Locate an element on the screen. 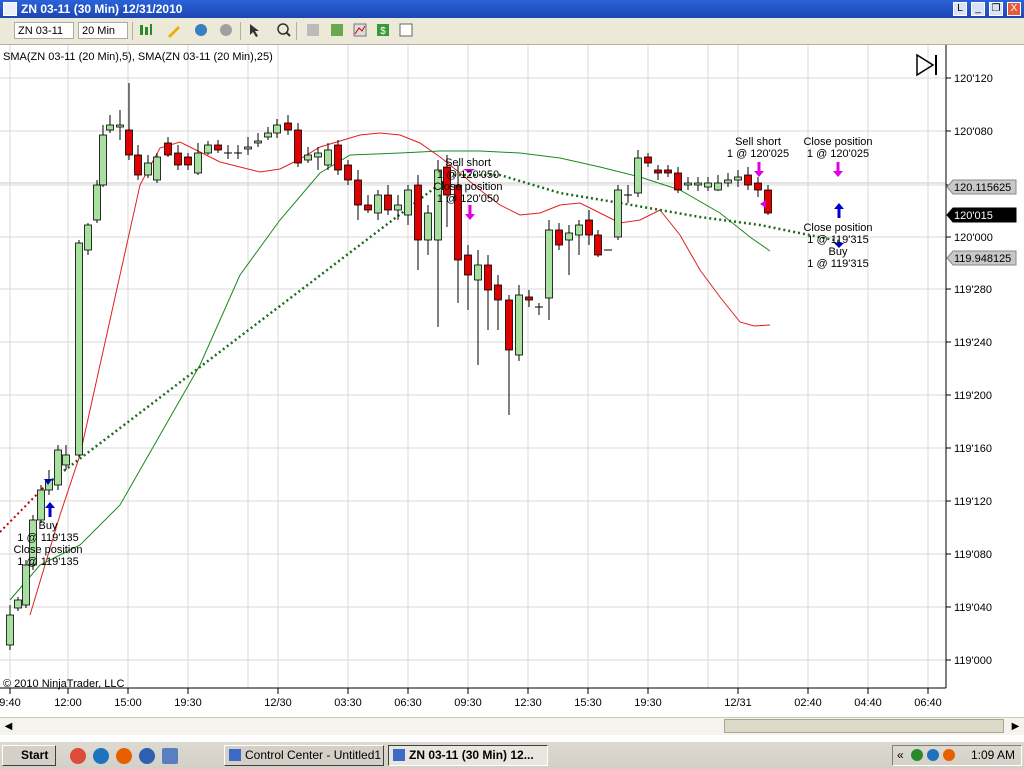 The height and width of the screenshot is (769, 1024). horizontal-scrollbar: ◀ ▶ is located at coordinates (512, 726).